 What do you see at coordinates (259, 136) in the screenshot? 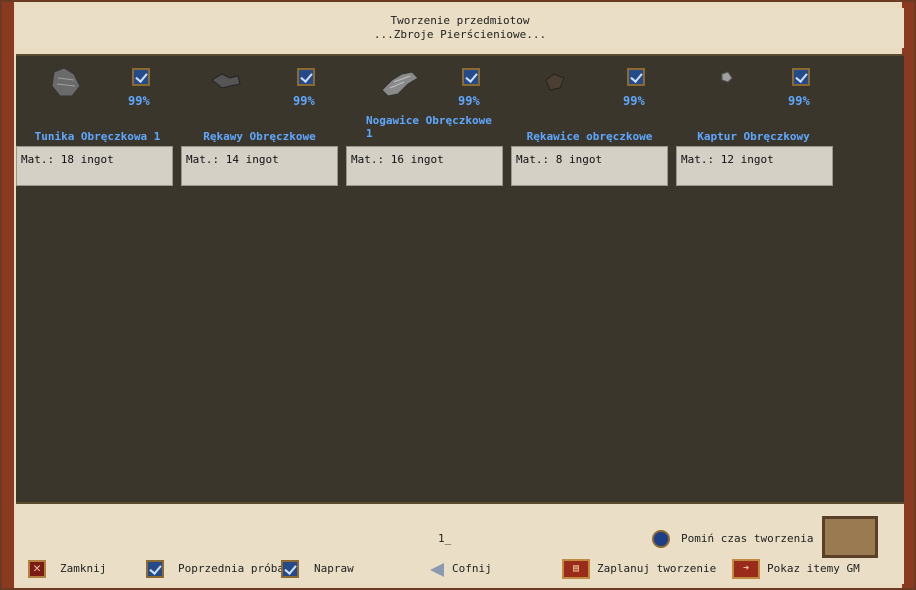
I see `item-2-name: Rękawy Obręczkowe` at bounding box center [259, 136].